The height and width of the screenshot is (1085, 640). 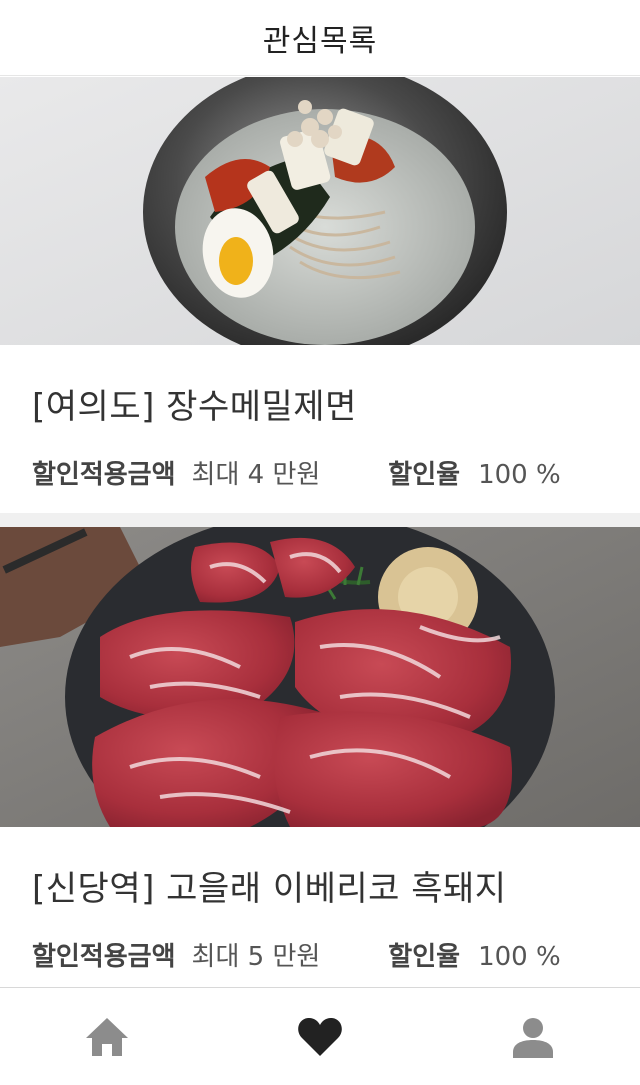 I want to click on tab-favorites, so click(x=320, y=1037).